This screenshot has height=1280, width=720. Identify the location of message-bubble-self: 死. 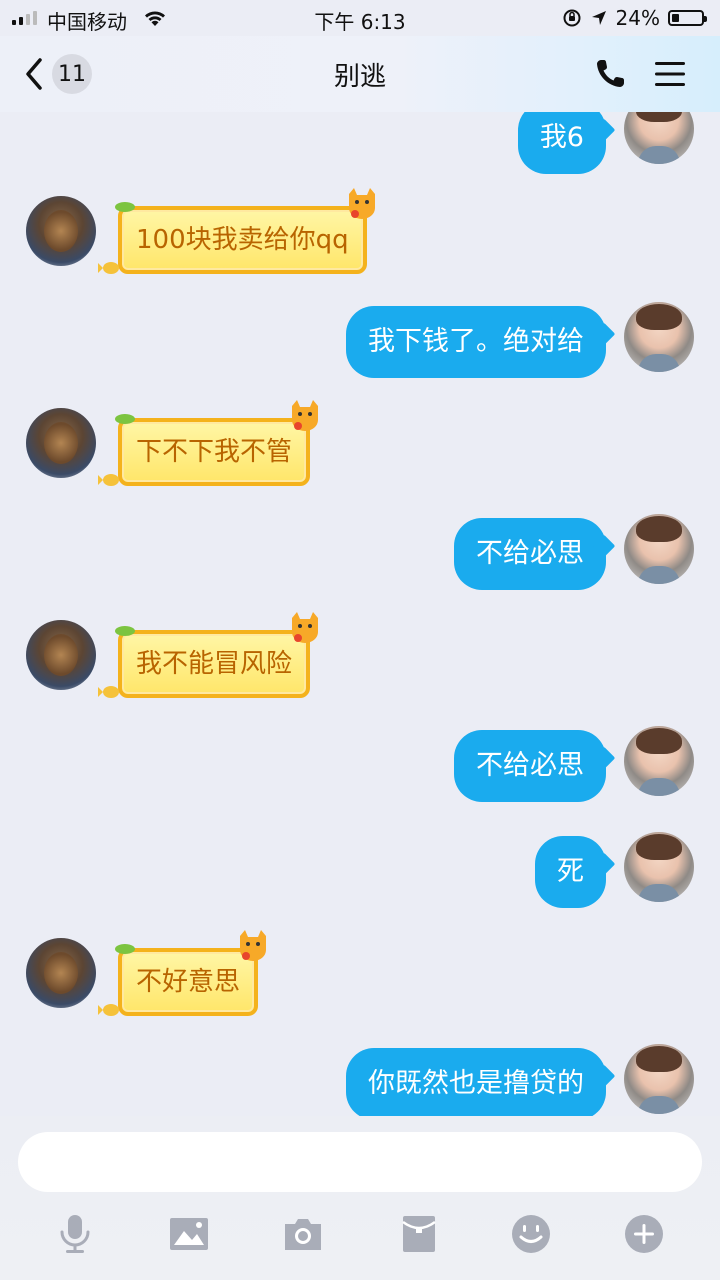
(570, 872).